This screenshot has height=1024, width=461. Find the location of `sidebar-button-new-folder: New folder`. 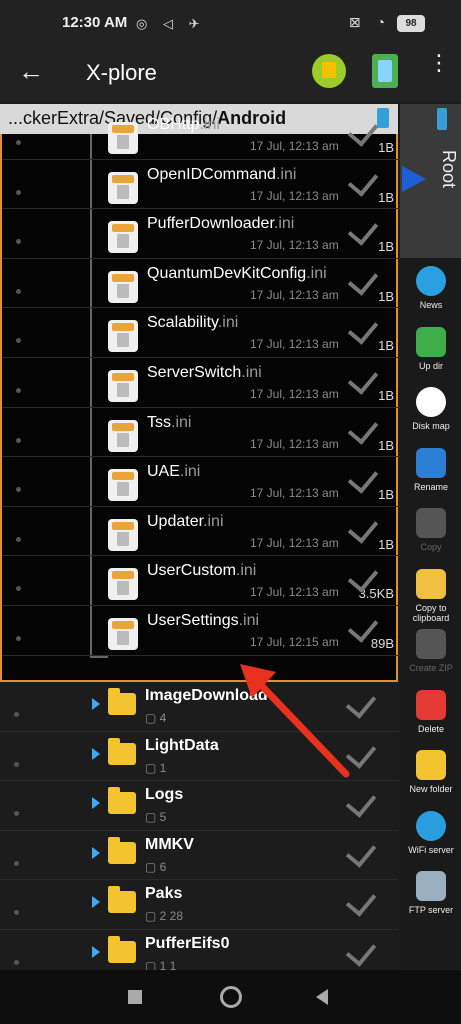

sidebar-button-new-folder: New folder is located at coordinates (431, 776).